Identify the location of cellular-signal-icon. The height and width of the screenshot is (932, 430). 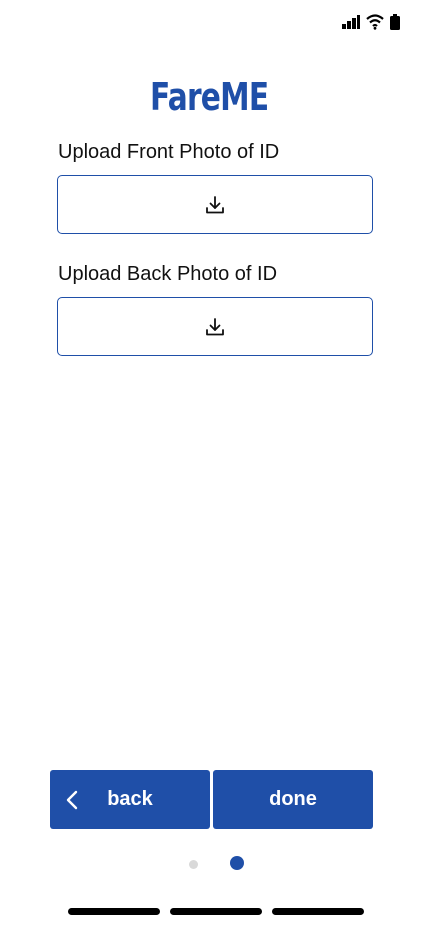
(351, 22).